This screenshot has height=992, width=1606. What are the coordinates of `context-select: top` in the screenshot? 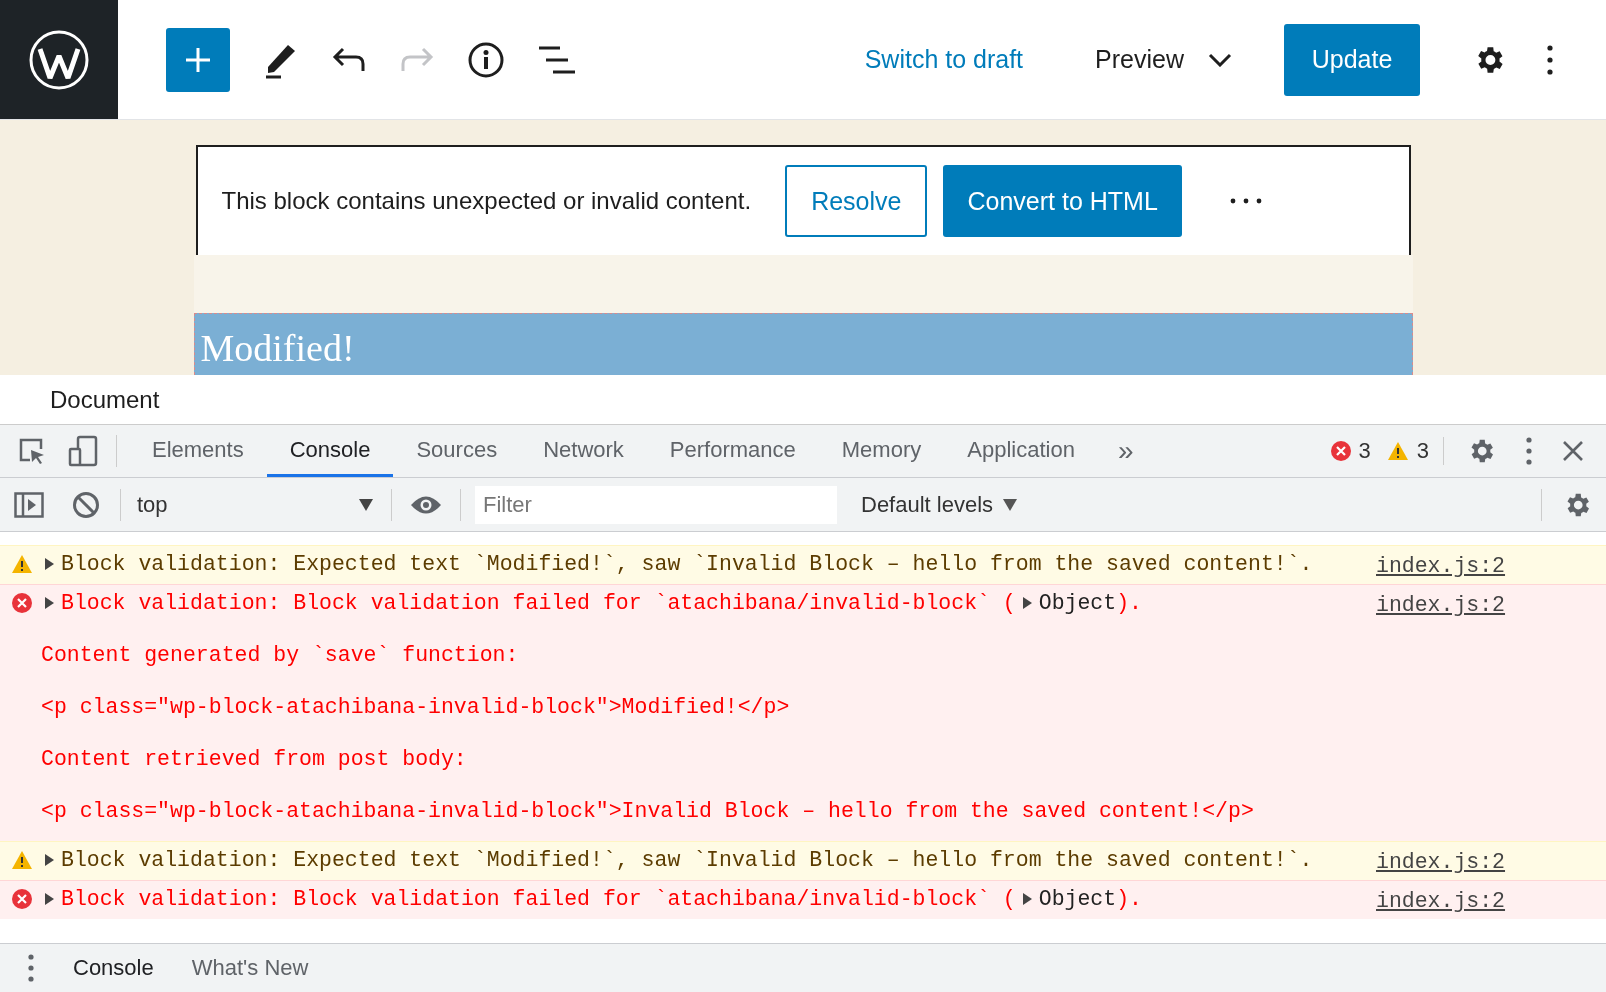 It's located at (256, 504).